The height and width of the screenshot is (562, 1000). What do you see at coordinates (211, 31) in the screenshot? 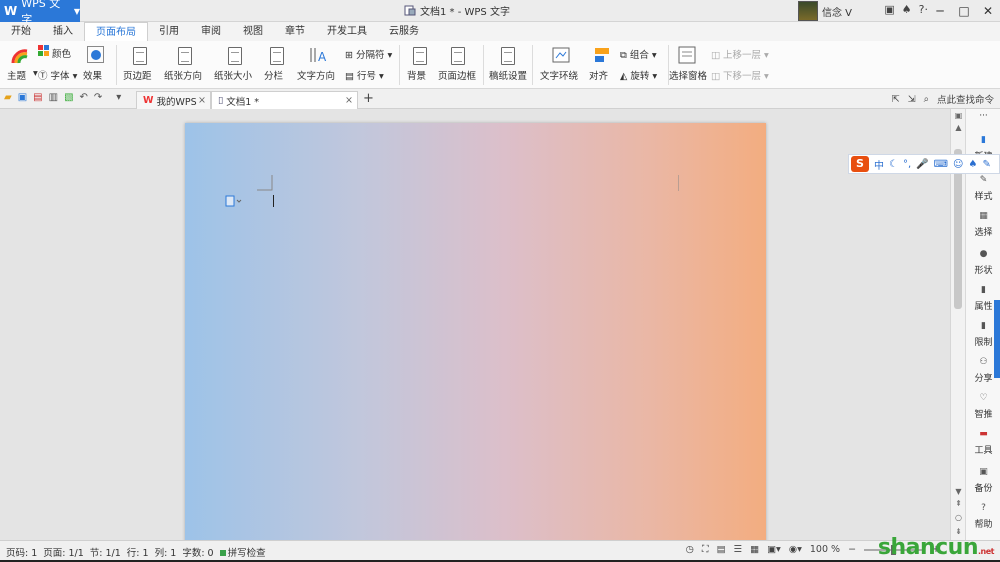
I see `tab-4: 审阅` at bounding box center [211, 31].